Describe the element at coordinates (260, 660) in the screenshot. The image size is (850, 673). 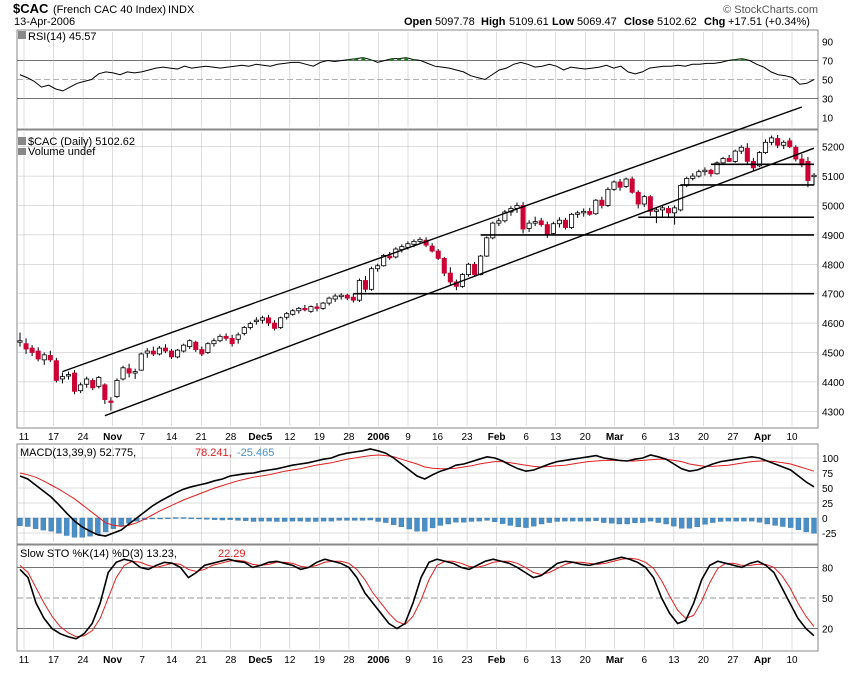
I see `x-axis-label: Dec5` at that location.